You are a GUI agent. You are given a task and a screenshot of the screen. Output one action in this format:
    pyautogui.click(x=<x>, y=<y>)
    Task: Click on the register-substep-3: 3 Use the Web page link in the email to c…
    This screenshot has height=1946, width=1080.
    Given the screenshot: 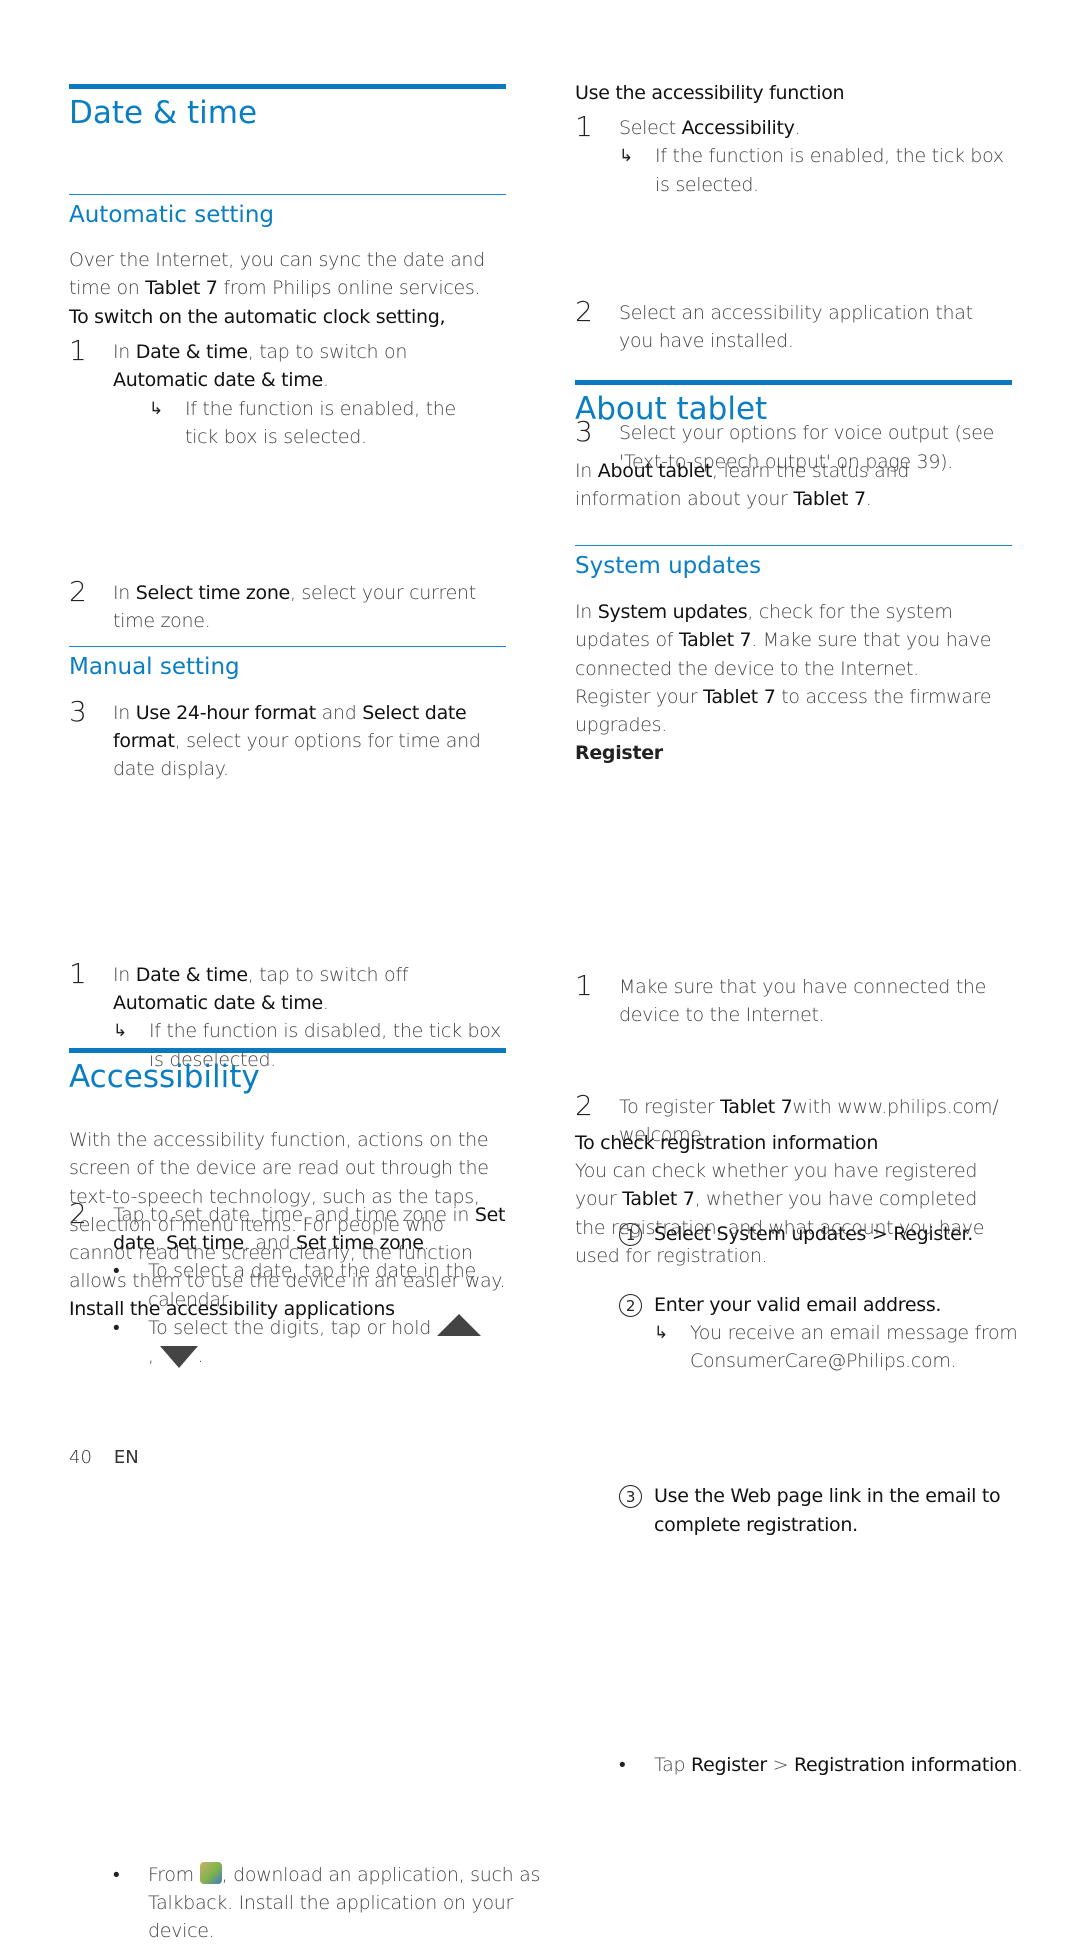 What is the action you would take?
    pyautogui.click(x=837, y=1510)
    